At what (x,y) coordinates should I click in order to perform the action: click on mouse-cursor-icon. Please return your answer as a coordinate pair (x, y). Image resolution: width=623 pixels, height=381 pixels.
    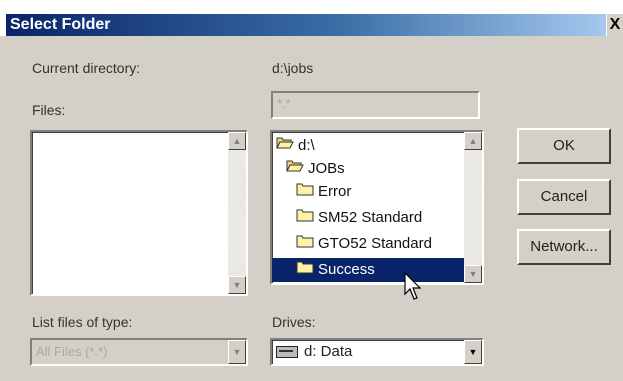
    Looking at the image, I should click on (413, 286).